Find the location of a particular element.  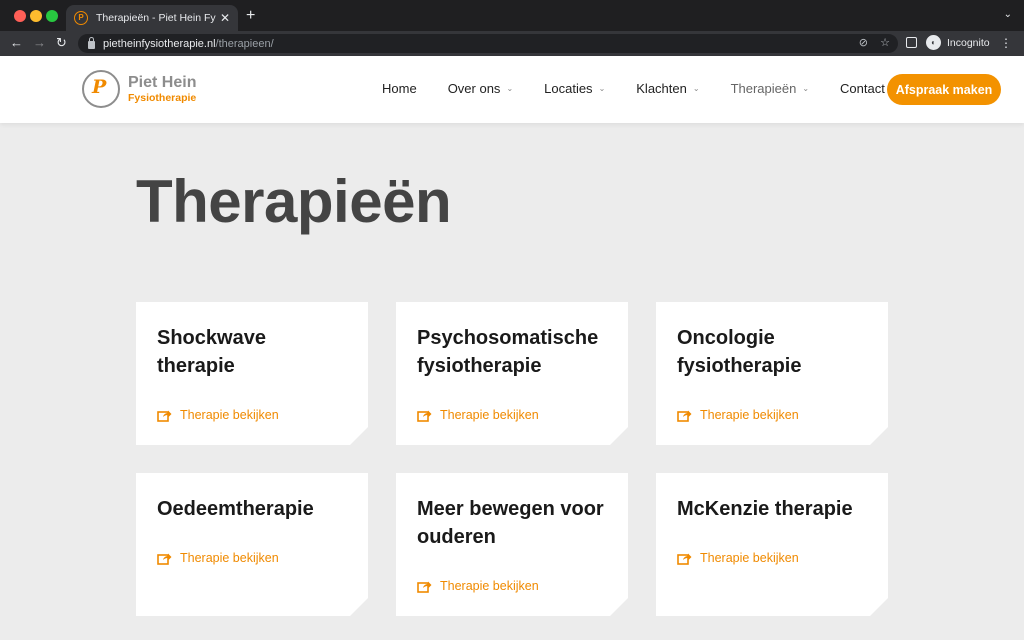

browser-tab: P Therapieën - Piet Hein Fysioth ✕ is located at coordinates (152, 18).